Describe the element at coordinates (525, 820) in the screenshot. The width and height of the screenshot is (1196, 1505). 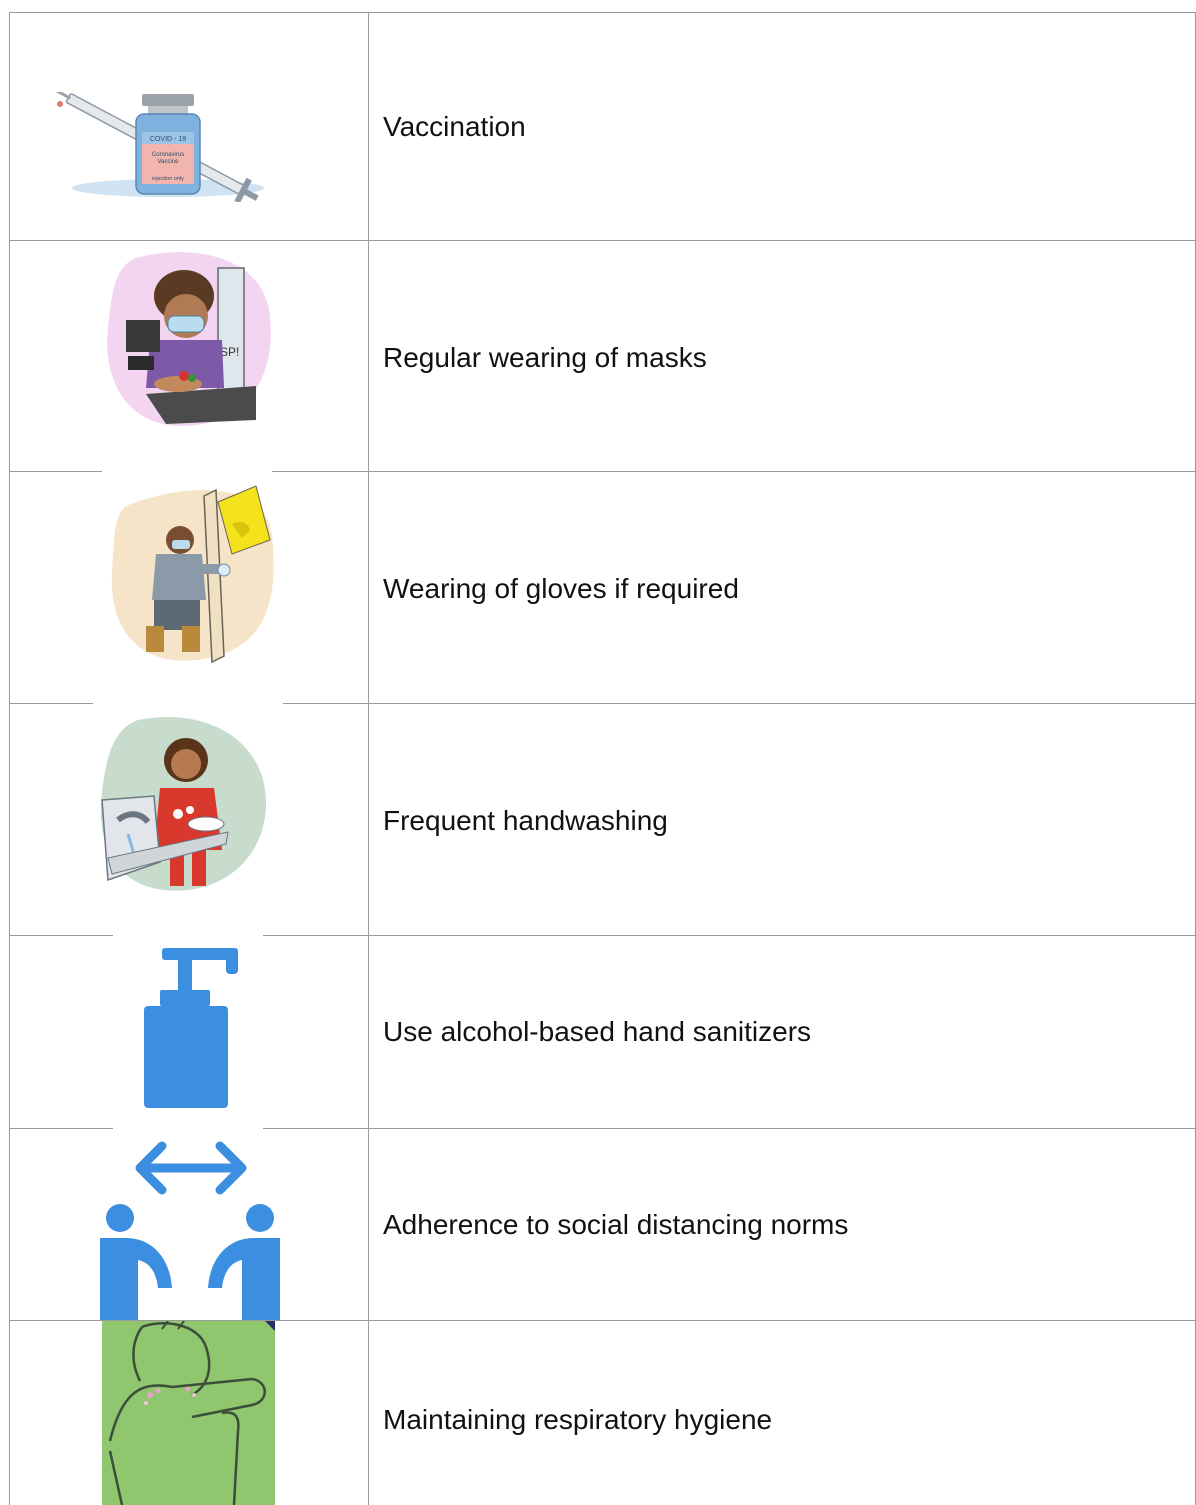
I see `measure-label-handwashing: Frequent handwashing` at that location.